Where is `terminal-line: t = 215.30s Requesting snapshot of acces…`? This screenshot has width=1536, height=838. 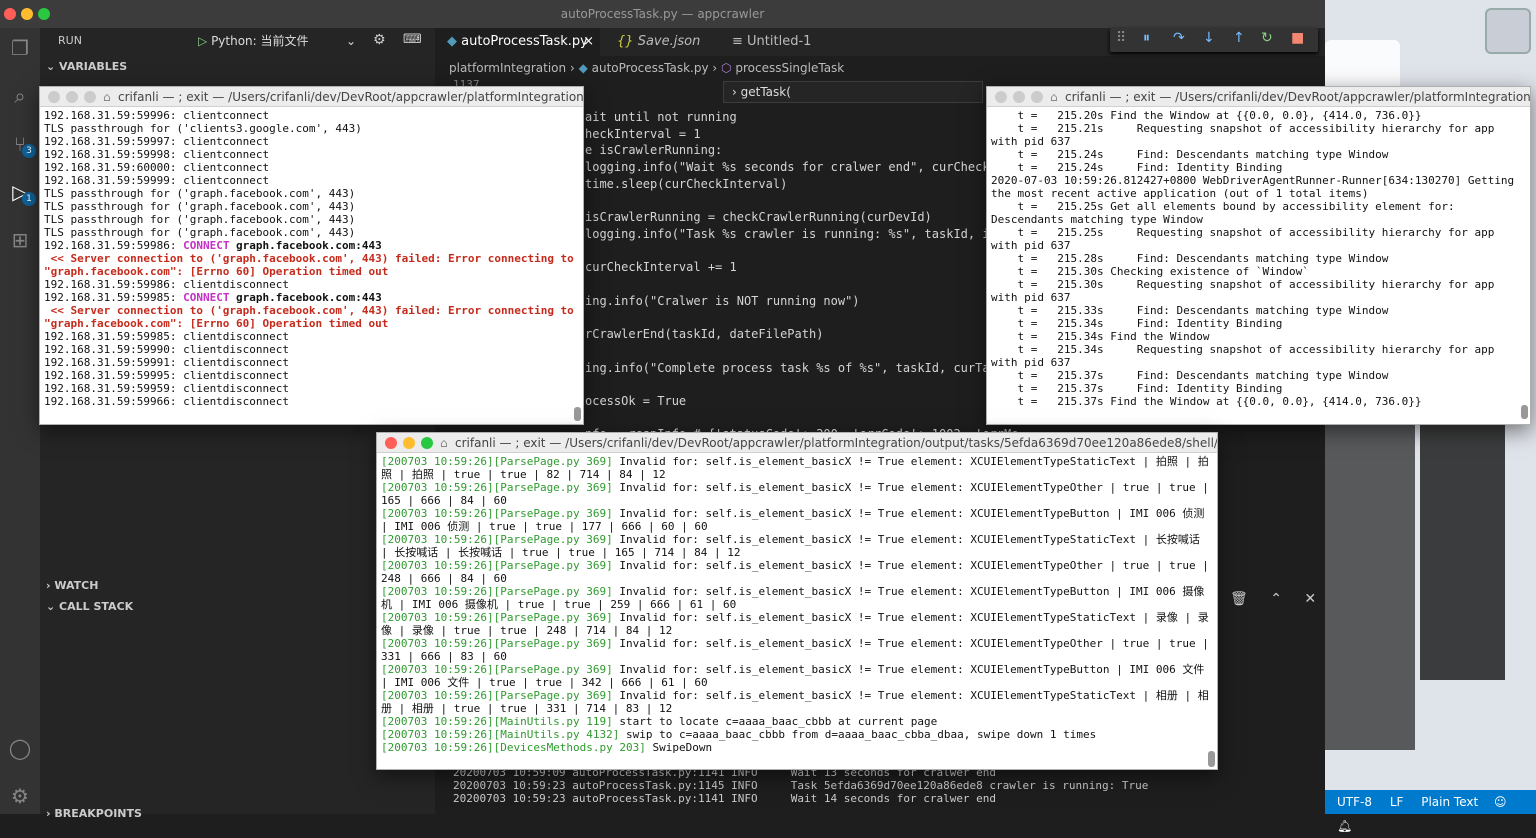 terminal-line: t = 215.30s Requesting snapshot of acces… is located at coordinates (1246, 291).